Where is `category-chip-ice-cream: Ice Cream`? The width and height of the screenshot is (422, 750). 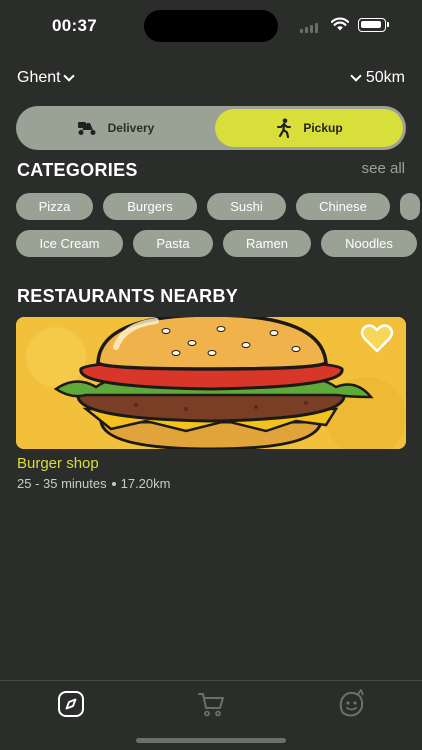 category-chip-ice-cream: Ice Cream is located at coordinates (69, 243).